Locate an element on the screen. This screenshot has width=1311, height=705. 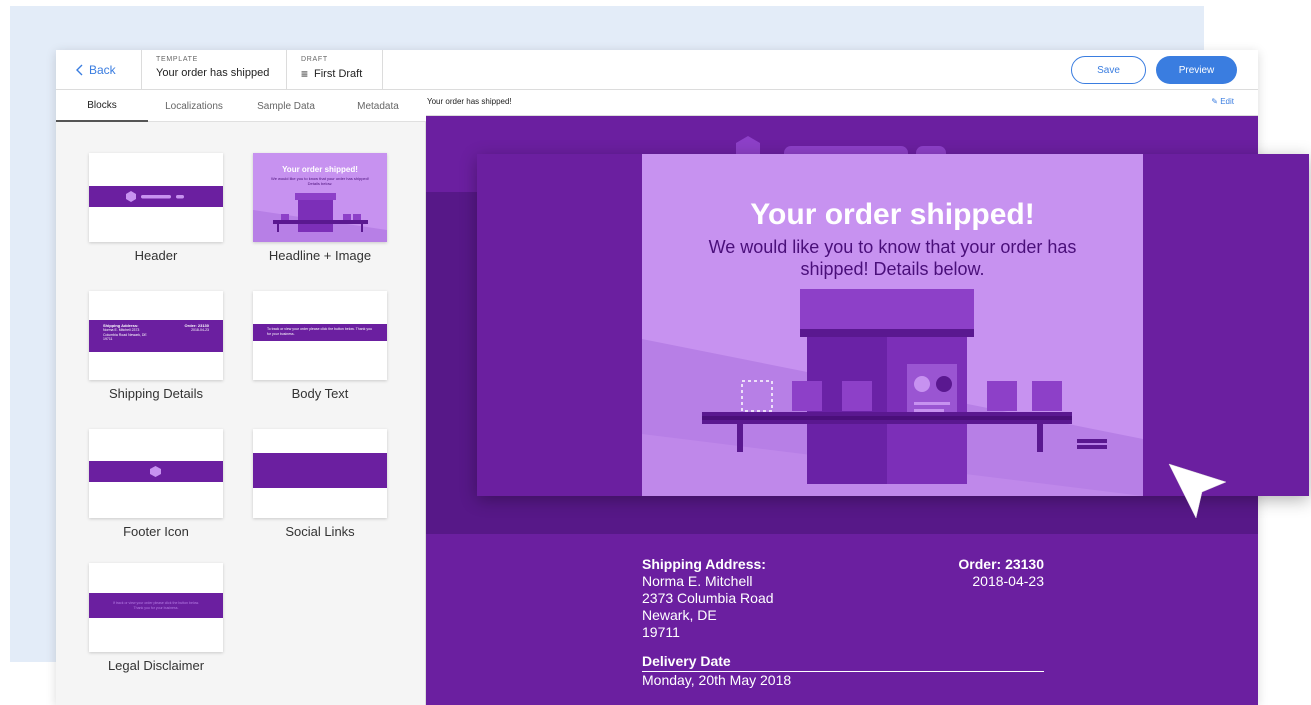
order-info: Order: 23130 2018-04-23 is located at coordinates (1001, 573).